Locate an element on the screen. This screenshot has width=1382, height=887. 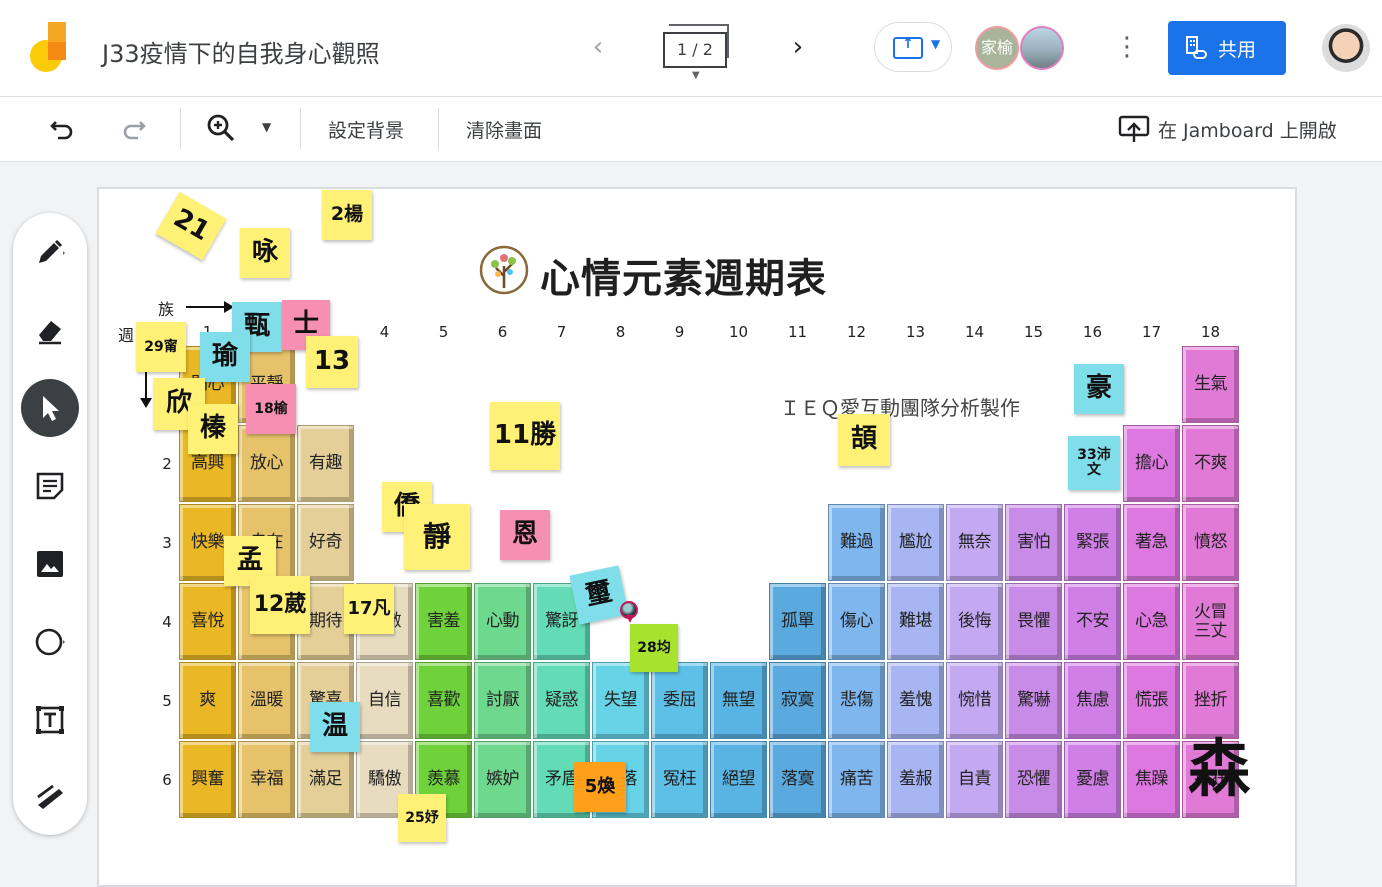
image-icon is located at coordinates (50, 564).